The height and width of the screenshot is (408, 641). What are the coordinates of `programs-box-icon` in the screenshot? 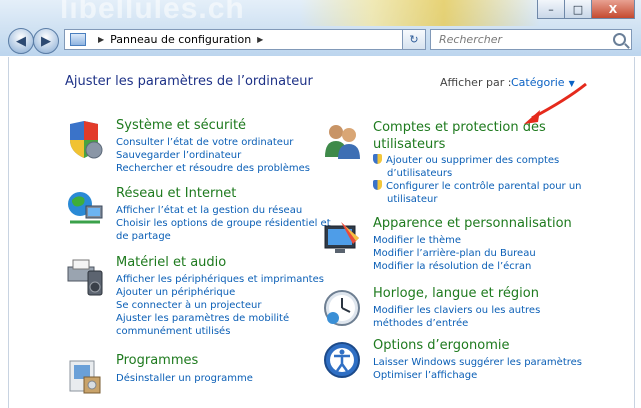 It's located at (85, 377).